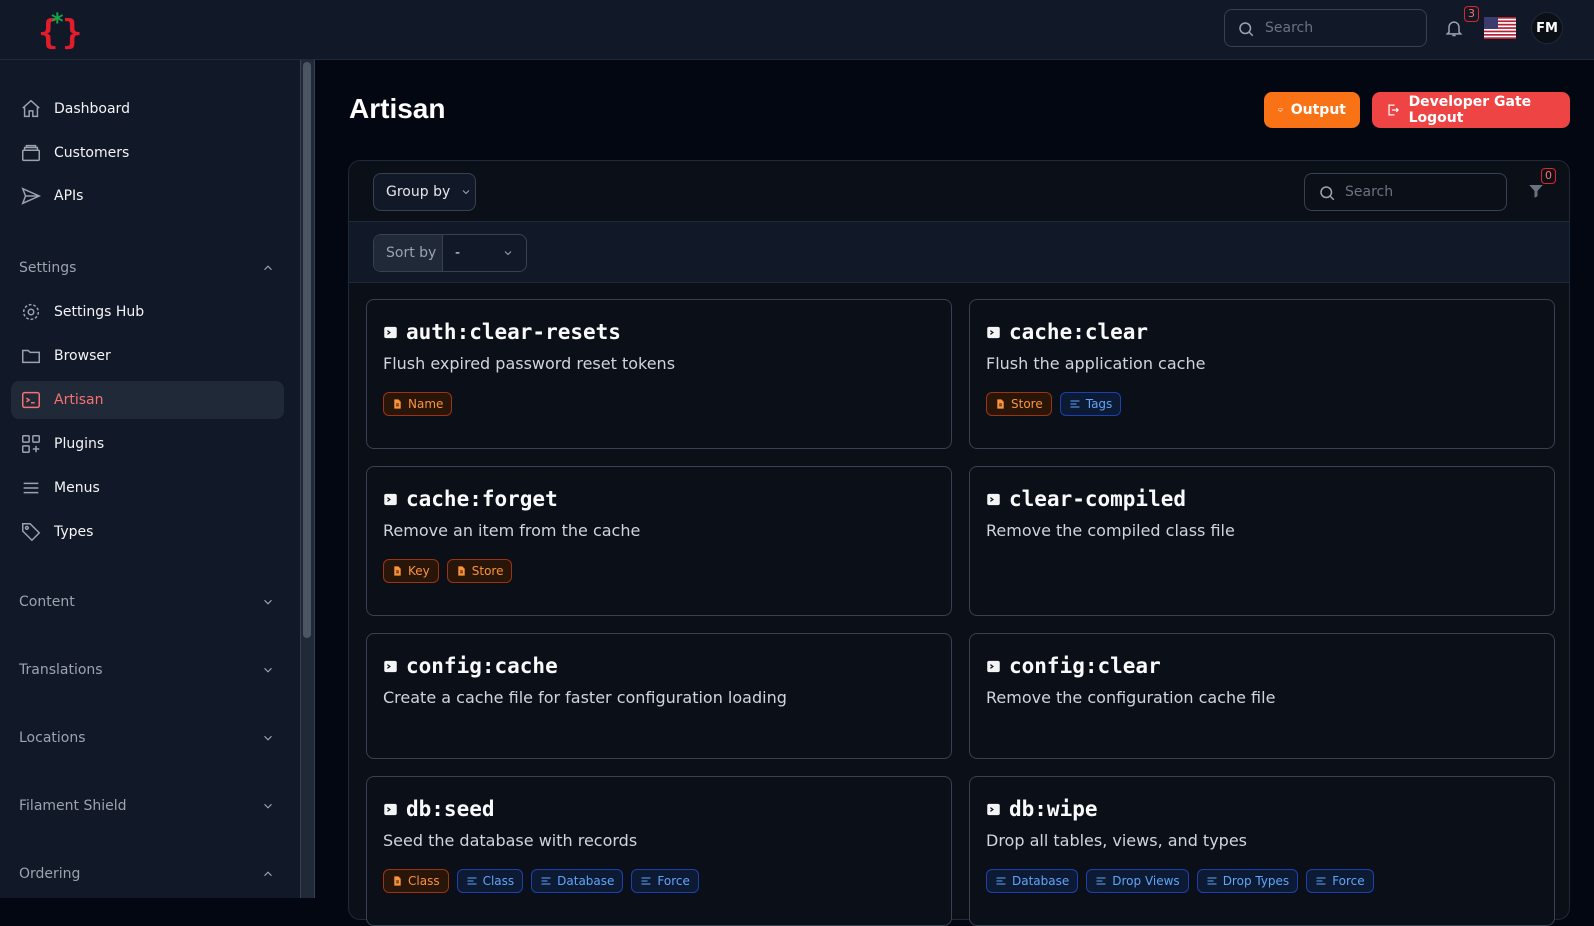 This screenshot has width=1594, height=926. I want to click on search-icon, so click(1246, 29).